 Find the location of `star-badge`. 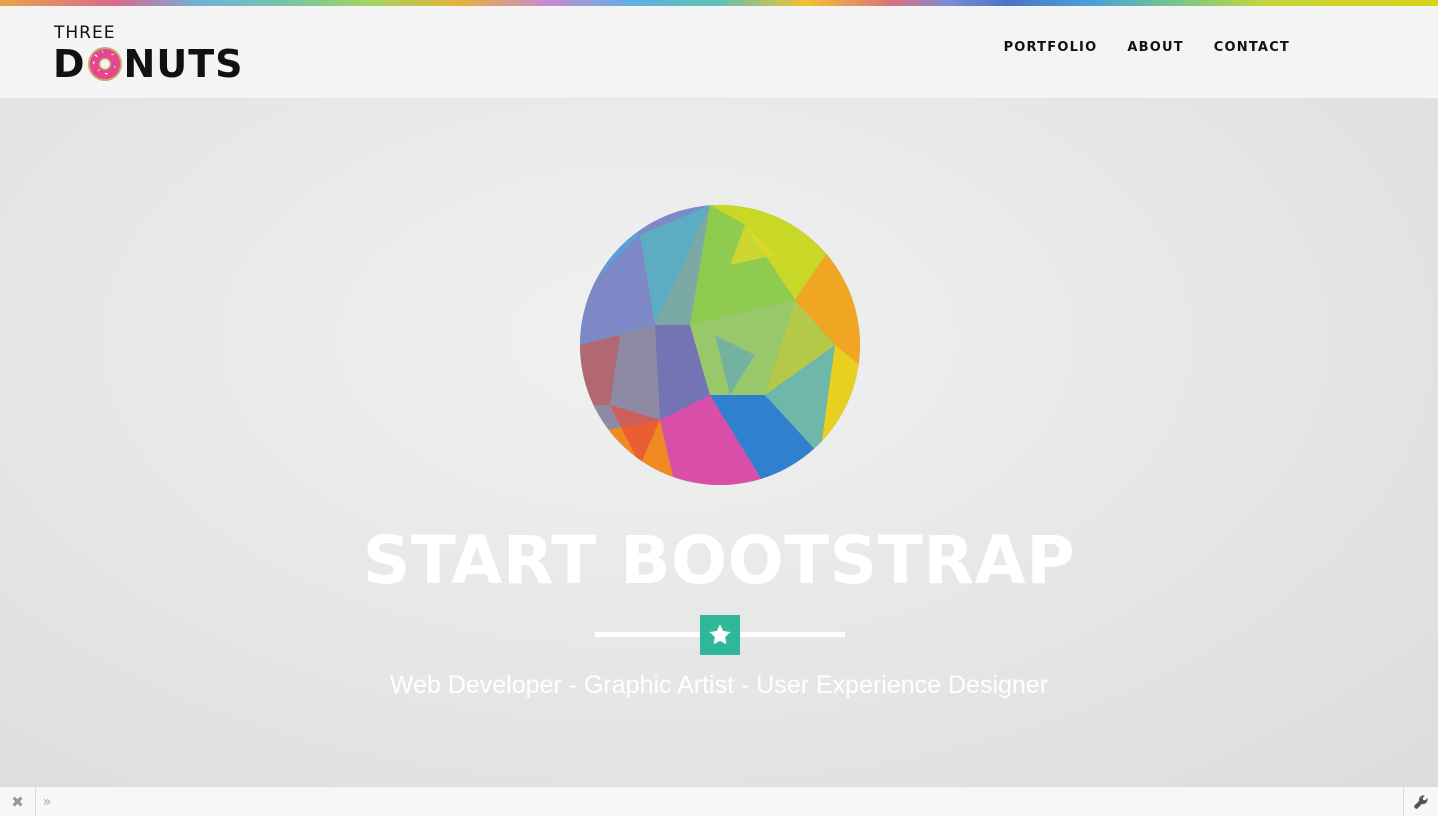

star-badge is located at coordinates (720, 635).